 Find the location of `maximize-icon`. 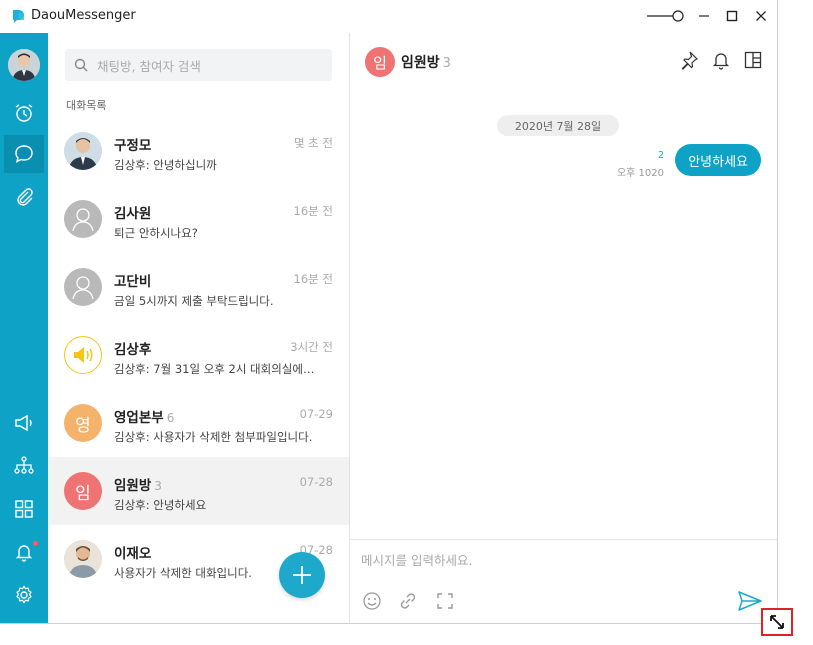

maximize-icon is located at coordinates (732, 16).